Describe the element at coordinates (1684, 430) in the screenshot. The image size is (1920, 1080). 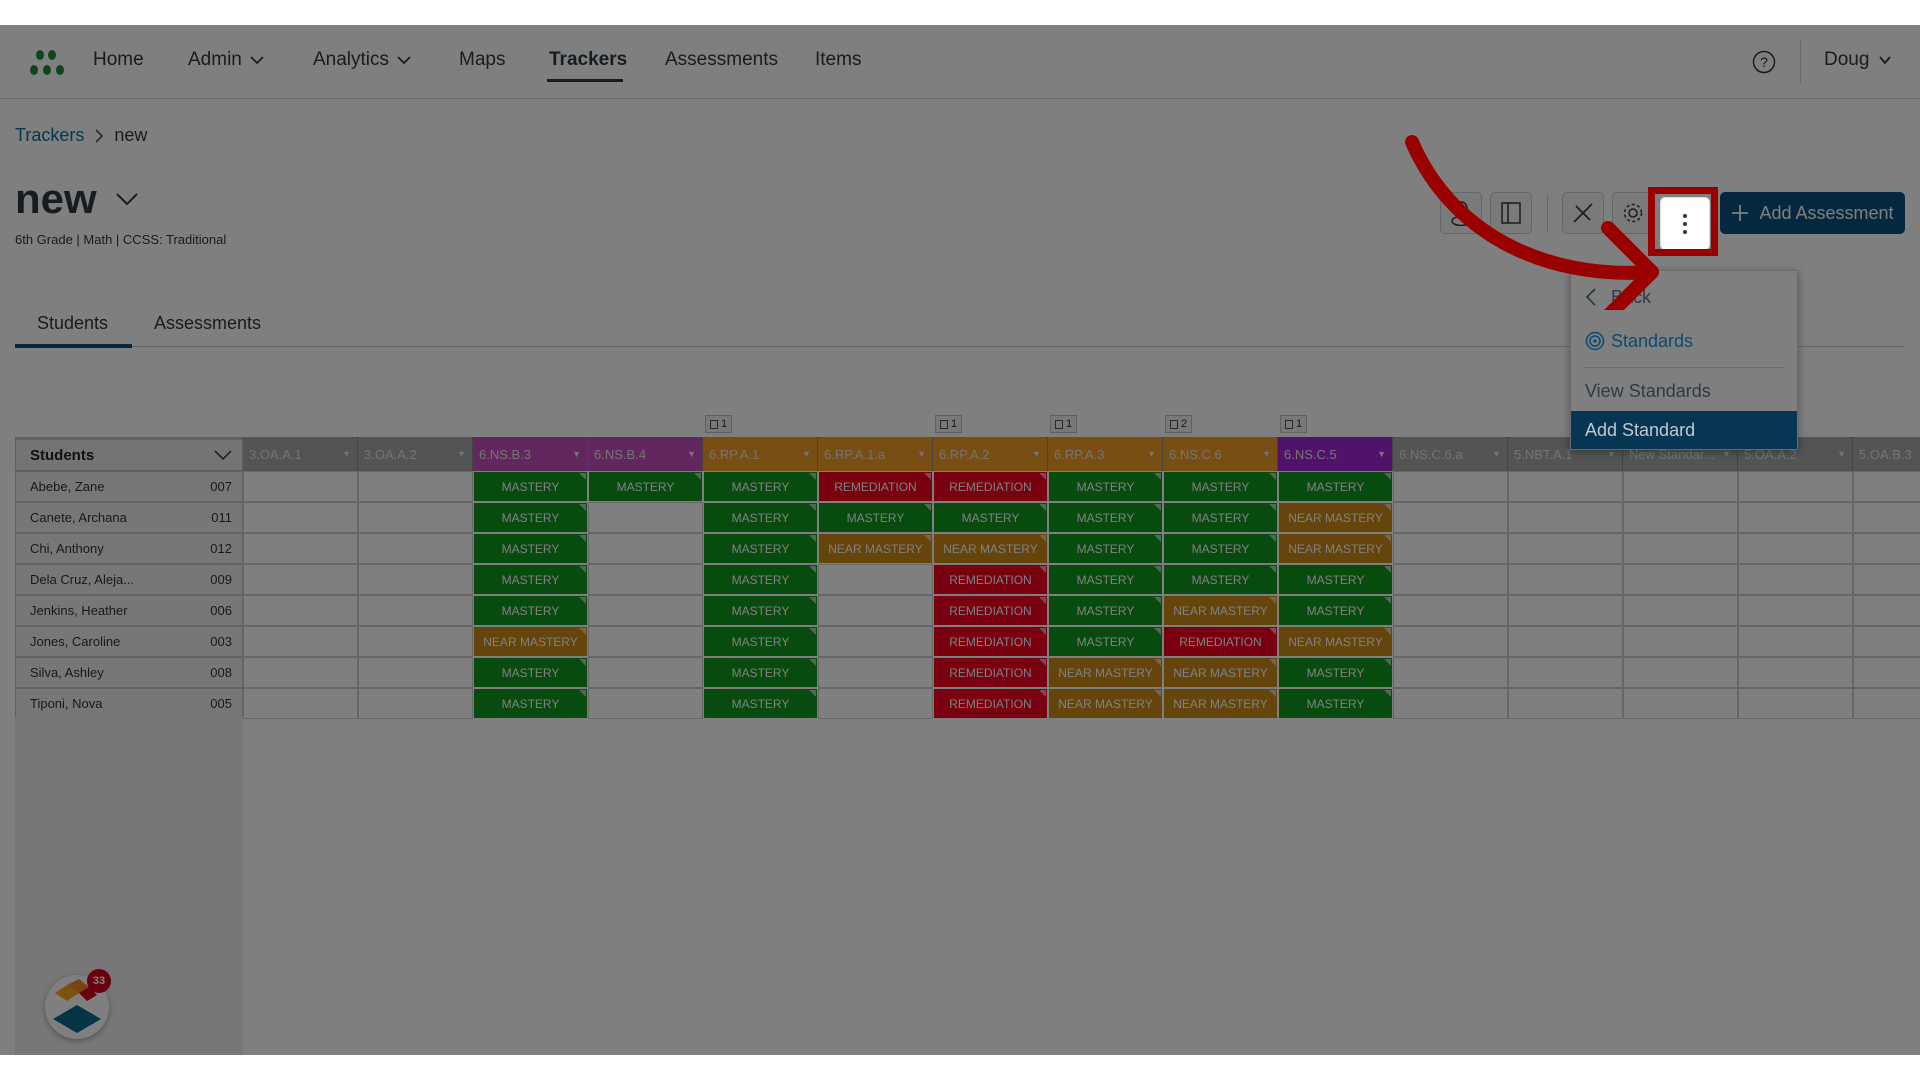
I see `menu-add-standard: Add Standard` at that location.